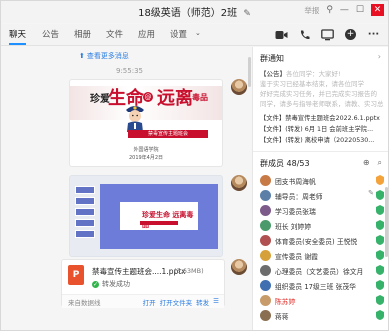 The image size is (389, 331). What do you see at coordinates (146, 34) in the screenshot?
I see `tab-apps: 应用` at bounding box center [146, 34].